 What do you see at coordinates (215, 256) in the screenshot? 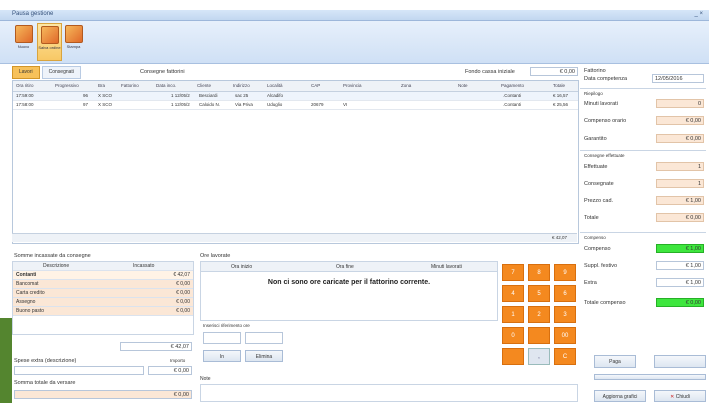
I see `ore-title: Ore lavorate` at bounding box center [215, 256].